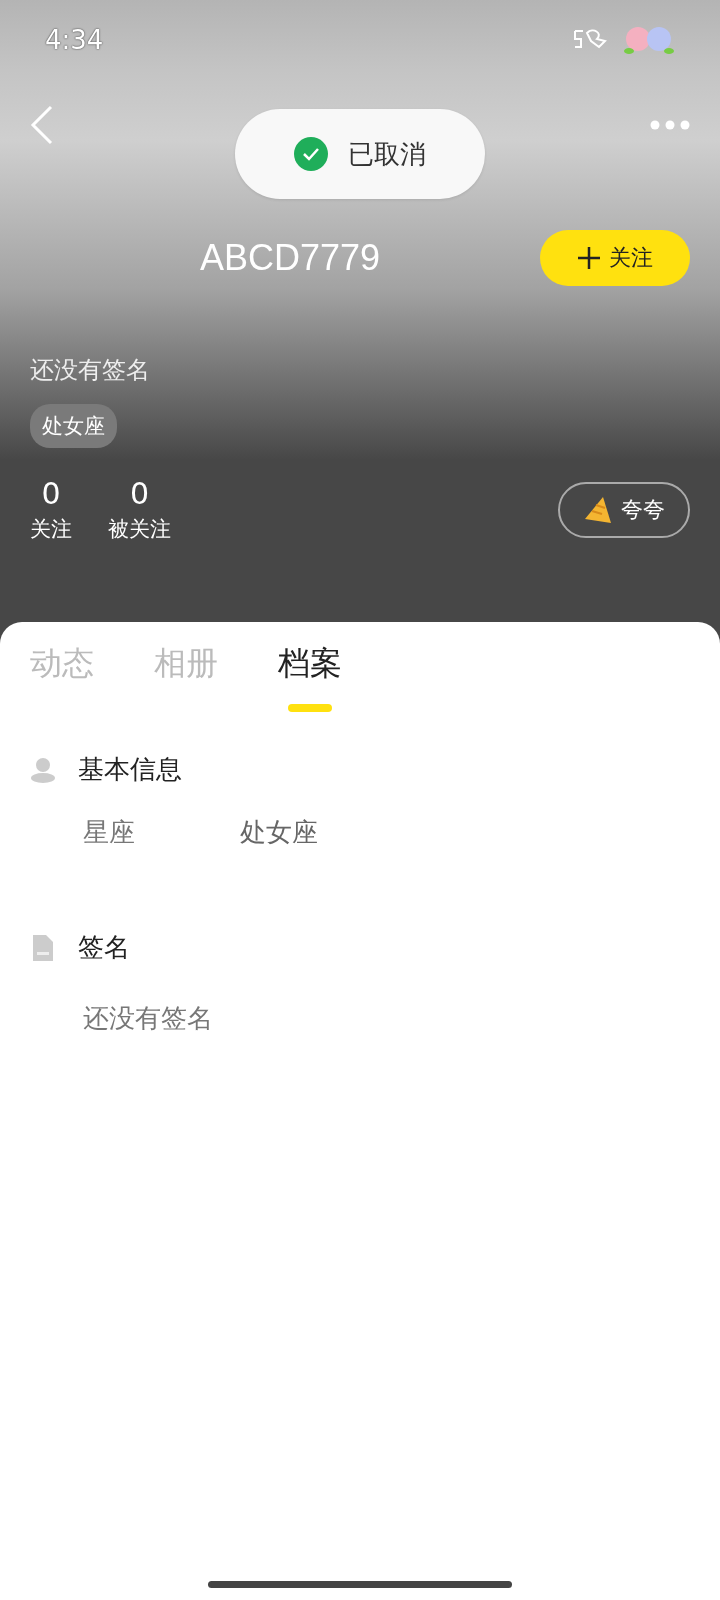 Image resolution: width=720 pixels, height=1600 pixels. What do you see at coordinates (51, 529) in the screenshot?
I see `stat-label: 关注` at bounding box center [51, 529].